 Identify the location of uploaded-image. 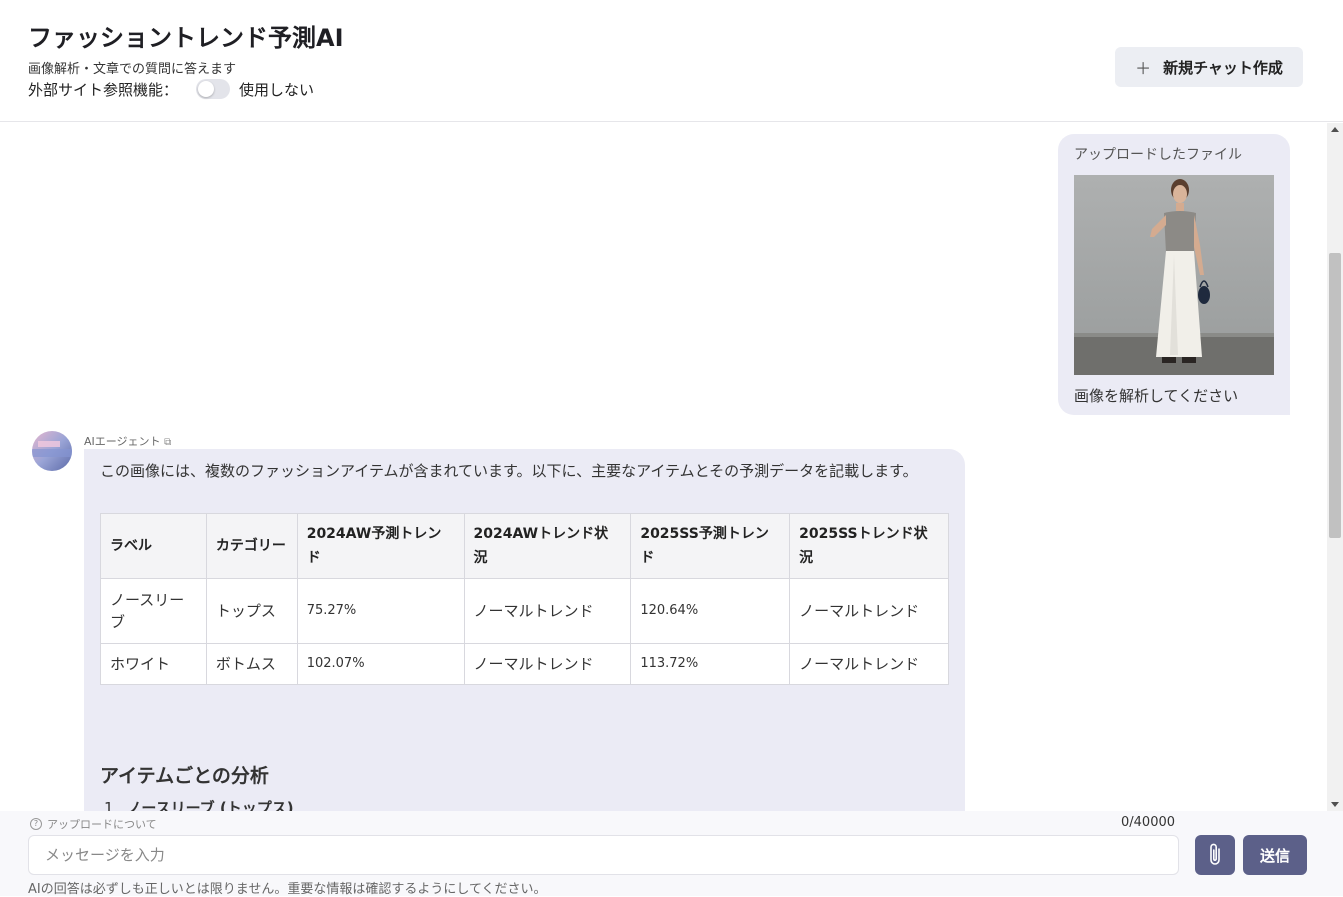
(1174, 275).